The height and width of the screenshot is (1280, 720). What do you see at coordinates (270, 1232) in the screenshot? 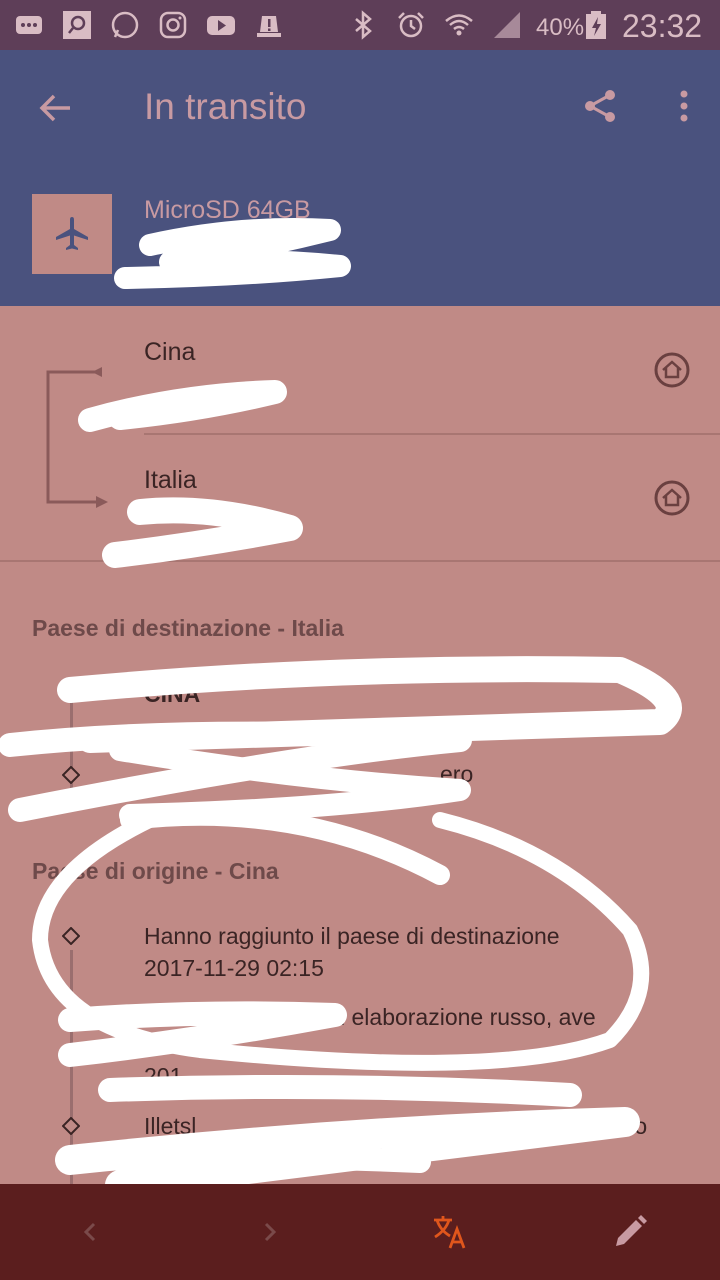
I see `chevron-right-icon` at bounding box center [270, 1232].